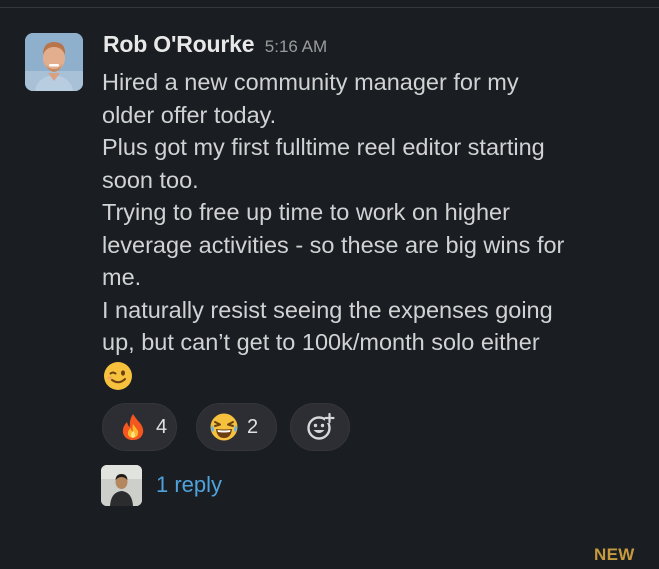 Image resolution: width=659 pixels, height=569 pixels. Describe the element at coordinates (133, 427) in the screenshot. I see `fire-icon` at that location.